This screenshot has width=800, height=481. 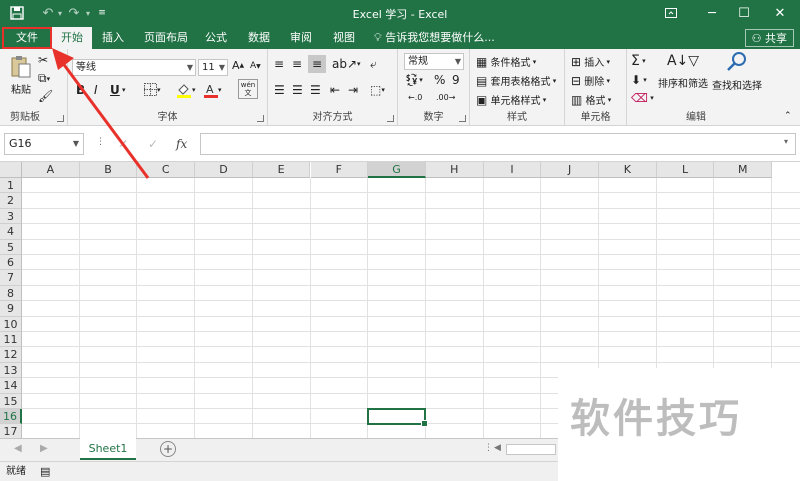 What do you see at coordinates (788, 116) in the screenshot?
I see `collapse-ribbon-icon: ⌃` at bounding box center [788, 116].